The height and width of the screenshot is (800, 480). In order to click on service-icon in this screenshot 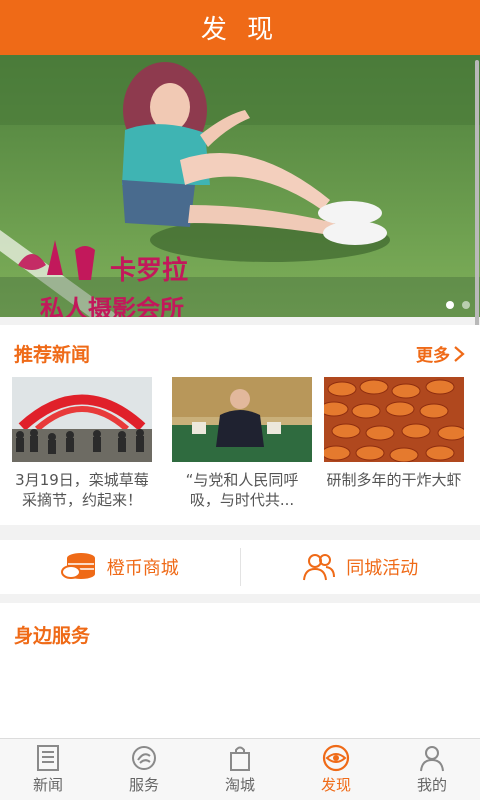, I will do `click(144, 758)`.